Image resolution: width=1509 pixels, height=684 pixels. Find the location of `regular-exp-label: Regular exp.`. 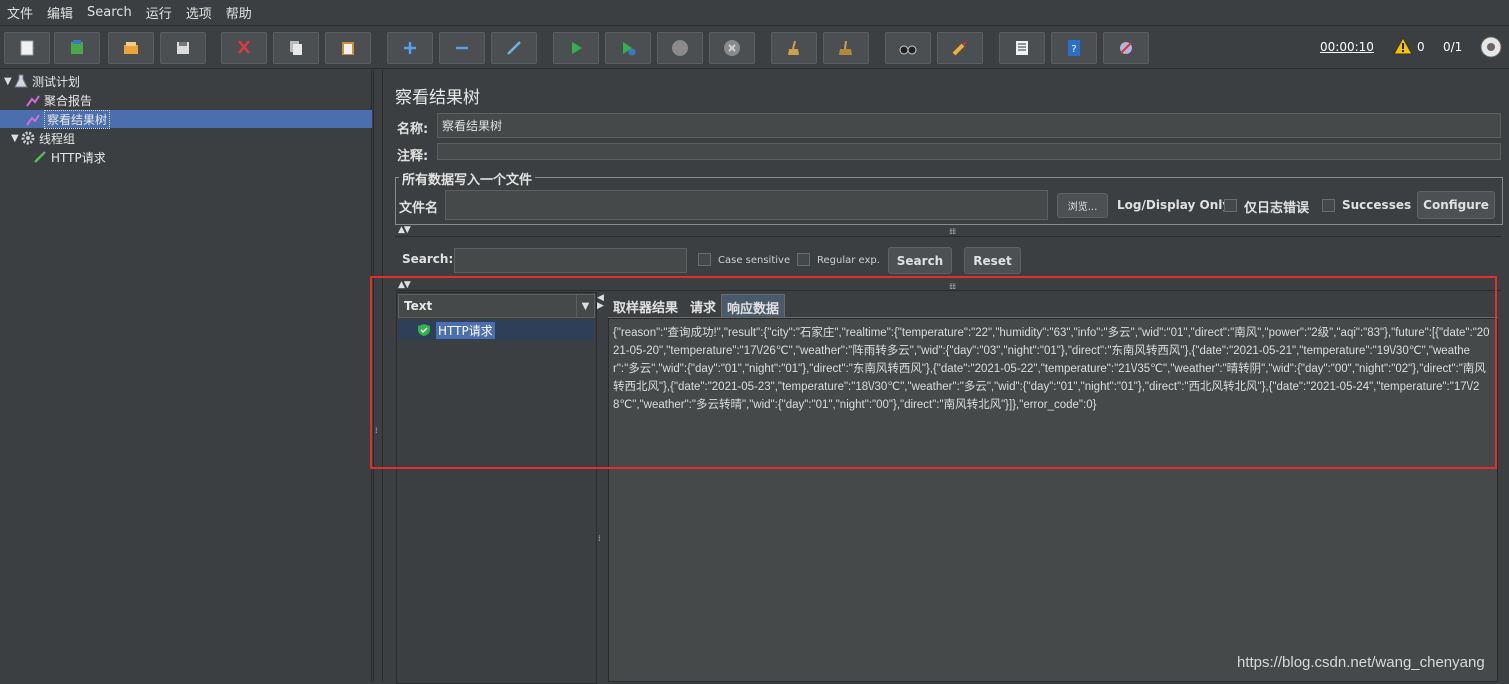

regular-exp-label: Regular exp. is located at coordinates (848, 260).